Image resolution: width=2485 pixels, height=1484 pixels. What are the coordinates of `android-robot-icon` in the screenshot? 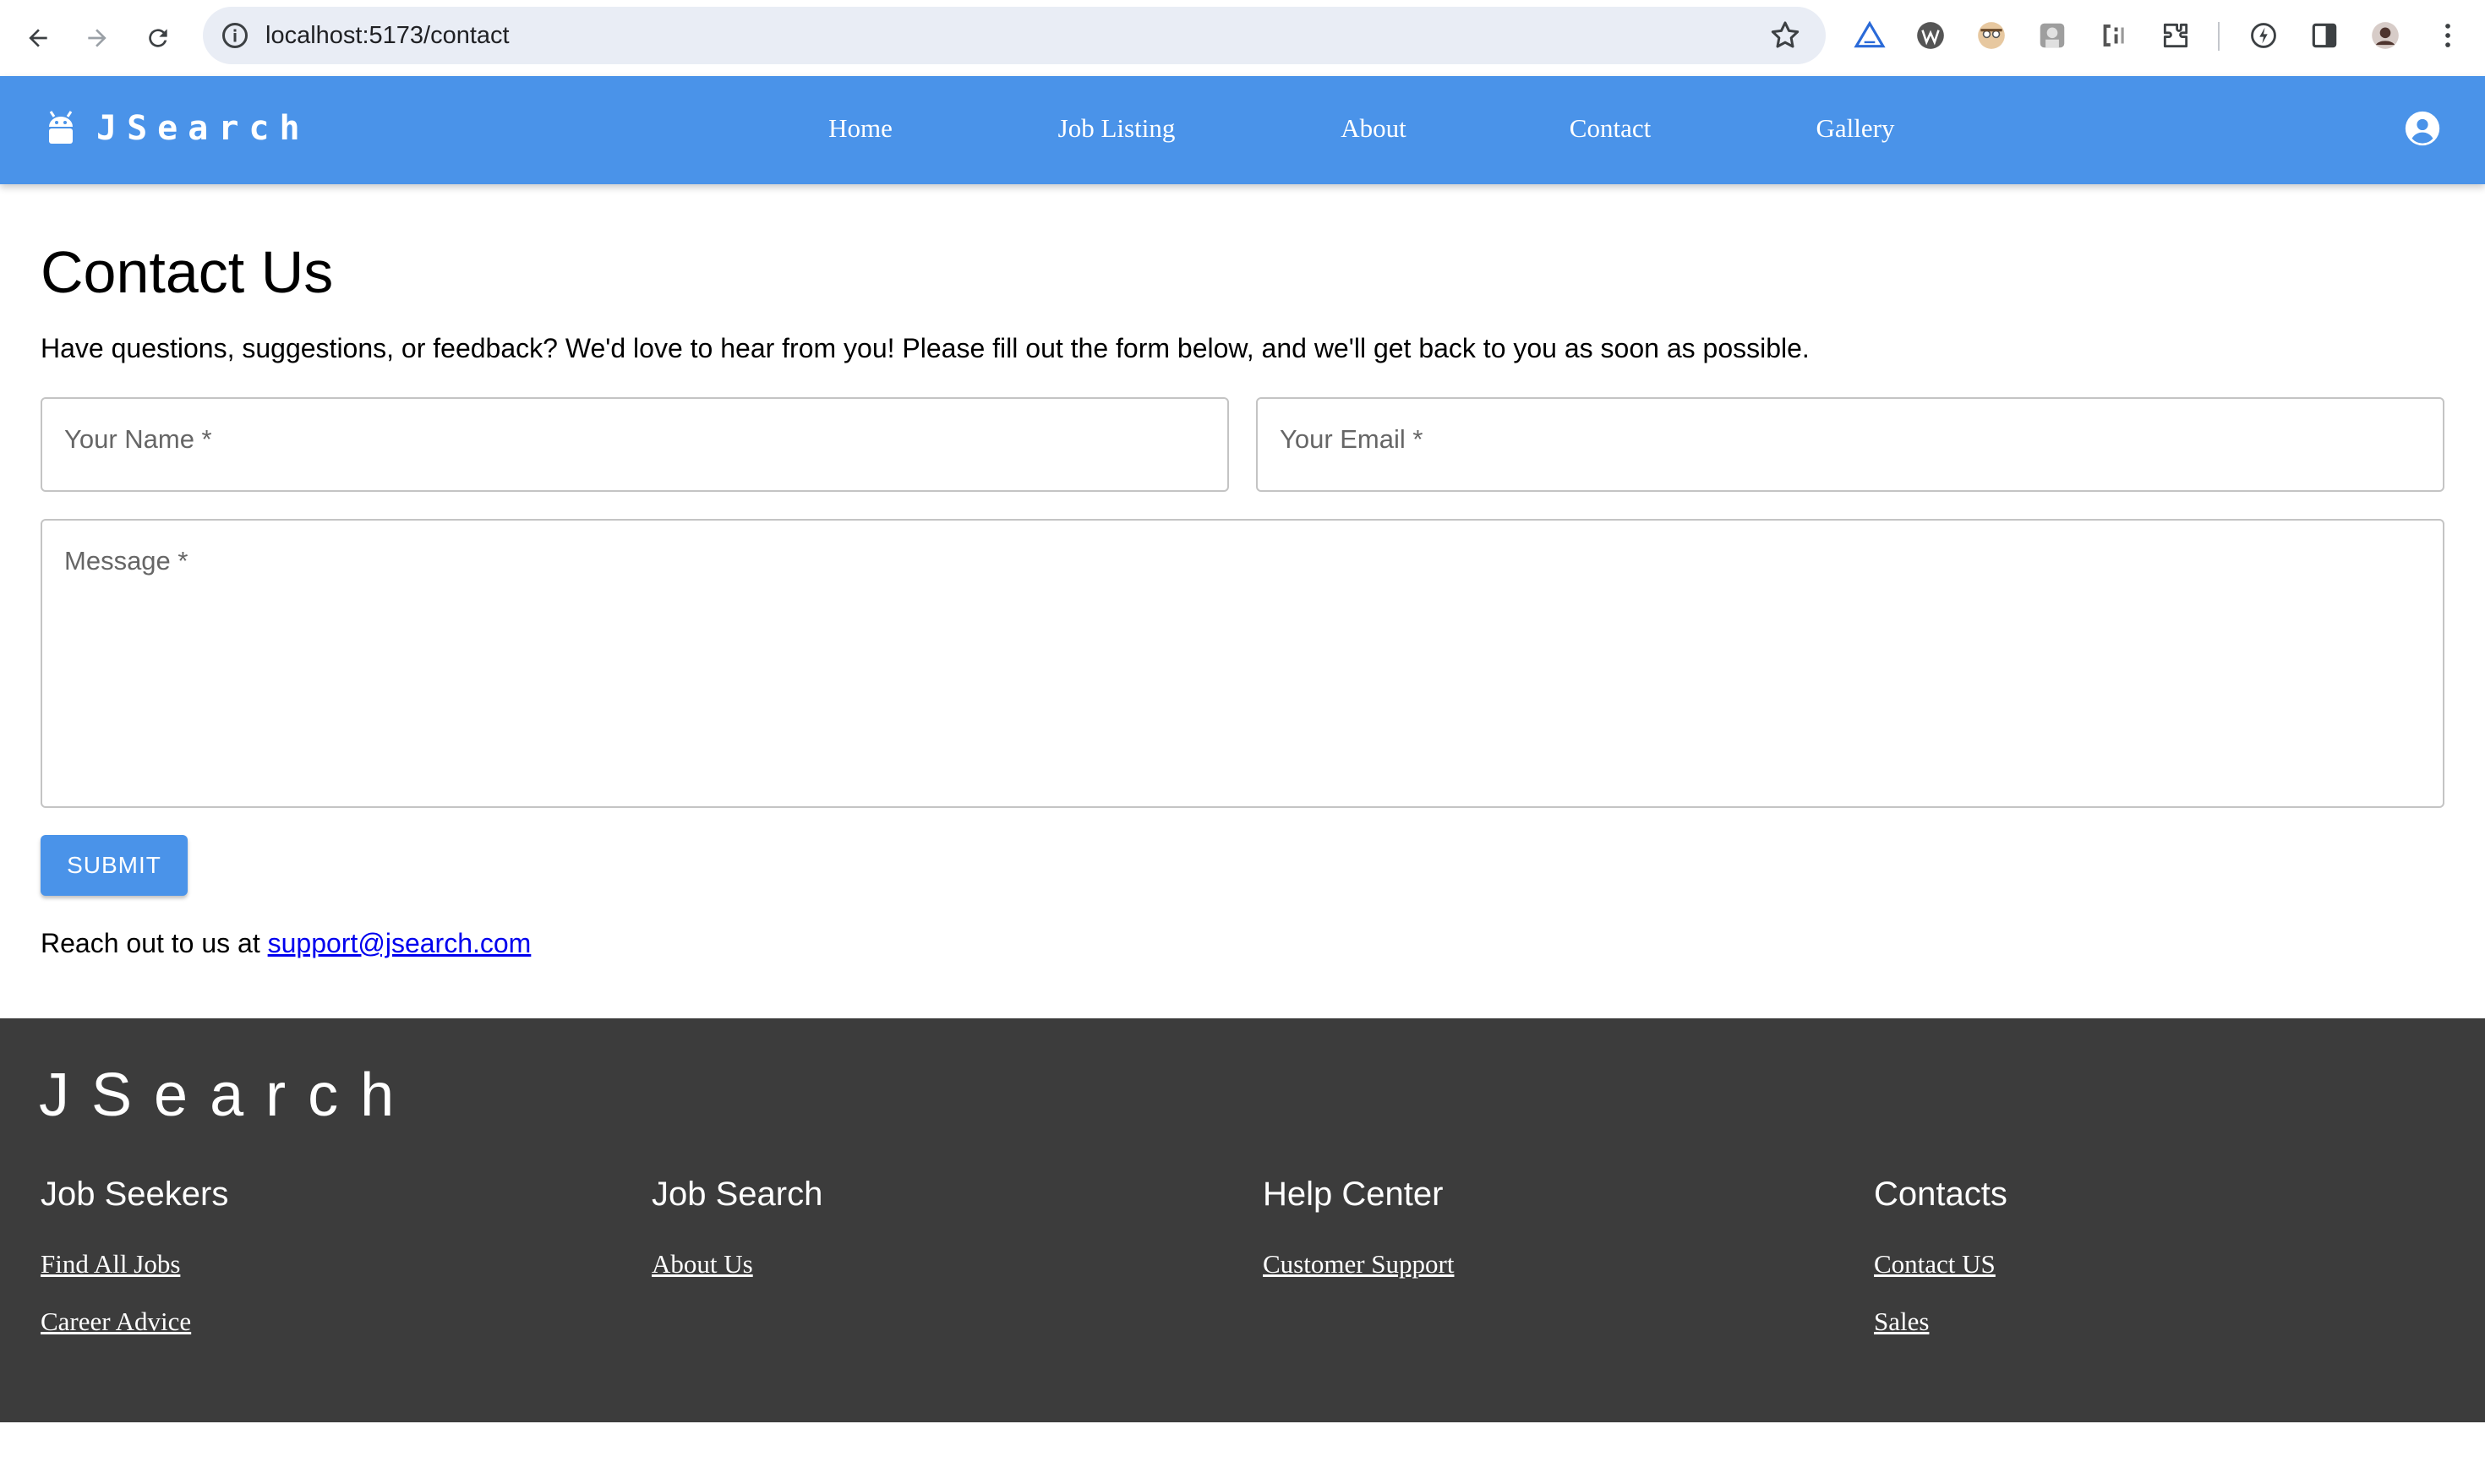 It's located at (61, 128).